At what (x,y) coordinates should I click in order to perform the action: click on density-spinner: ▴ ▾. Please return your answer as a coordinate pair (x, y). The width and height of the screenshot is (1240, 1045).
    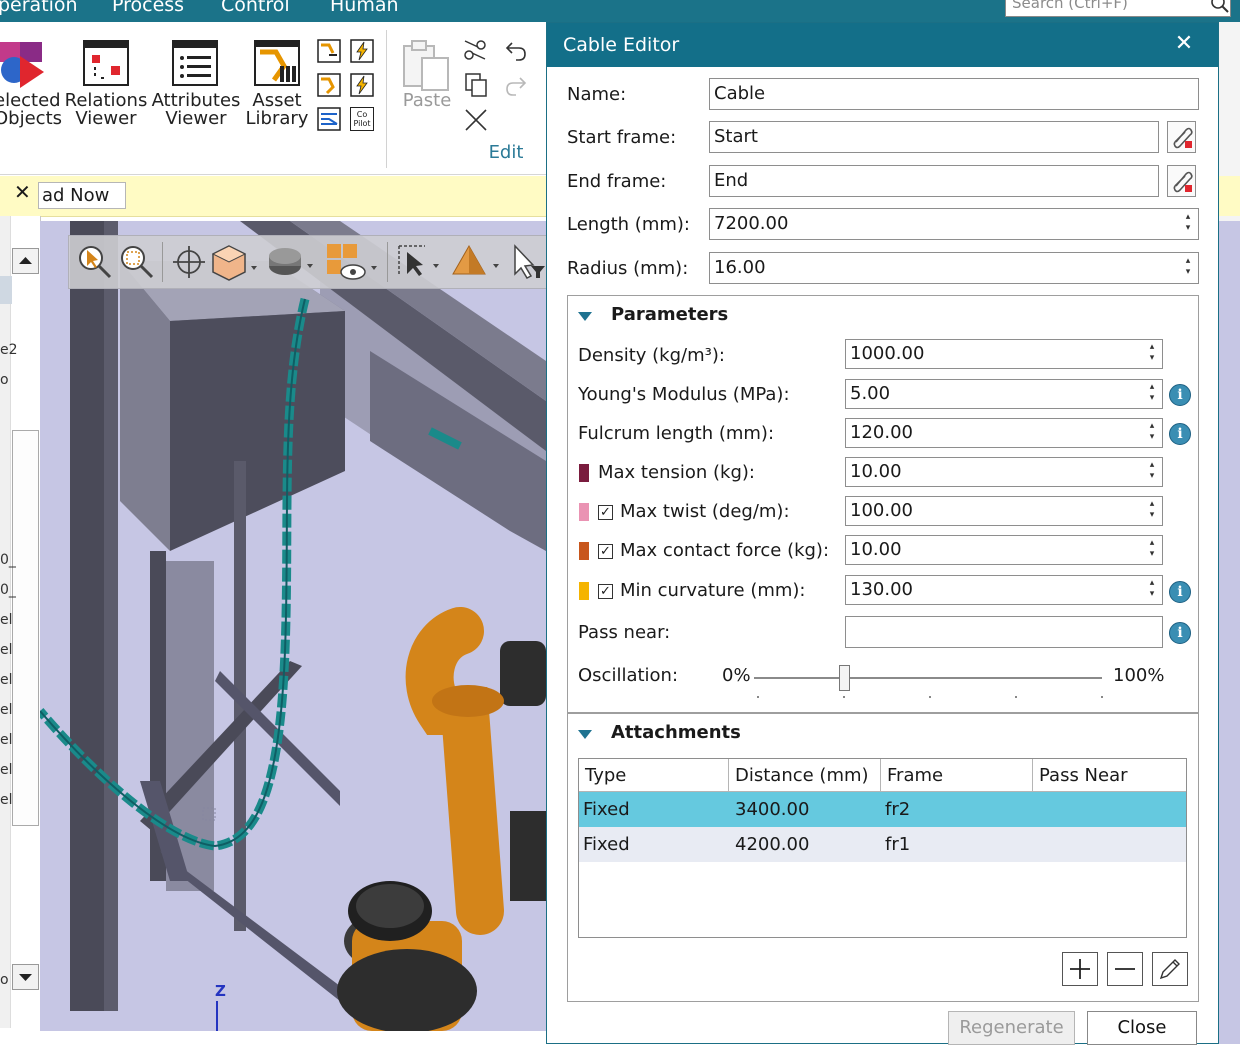
    Looking at the image, I should click on (1152, 354).